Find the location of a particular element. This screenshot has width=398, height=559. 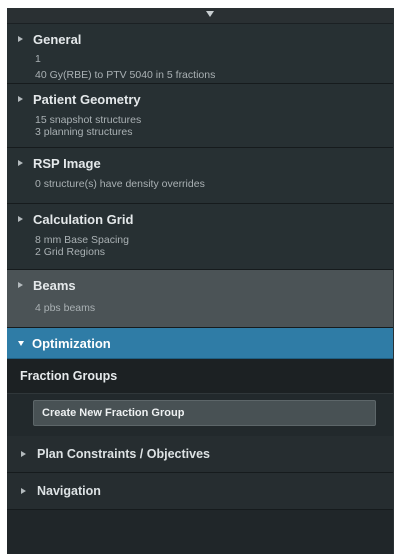

collapse-bar is located at coordinates (200, 16).